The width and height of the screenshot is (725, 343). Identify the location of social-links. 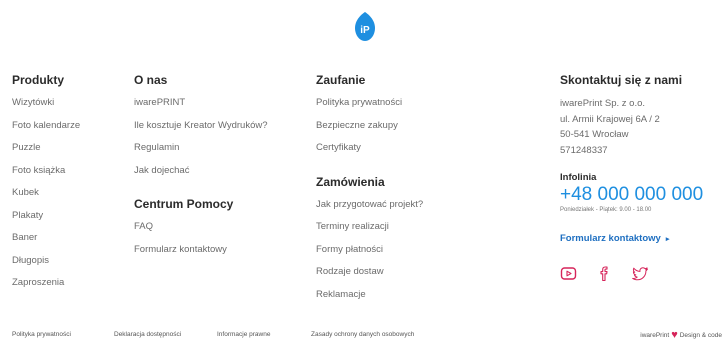
(631, 273).